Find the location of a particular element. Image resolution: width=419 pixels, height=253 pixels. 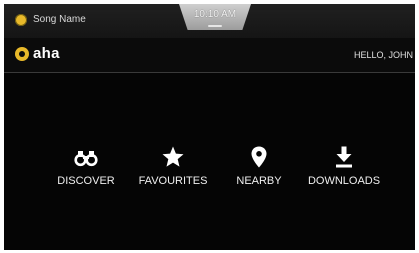

menu-item-nearby: NEARBY is located at coordinates (259, 170).